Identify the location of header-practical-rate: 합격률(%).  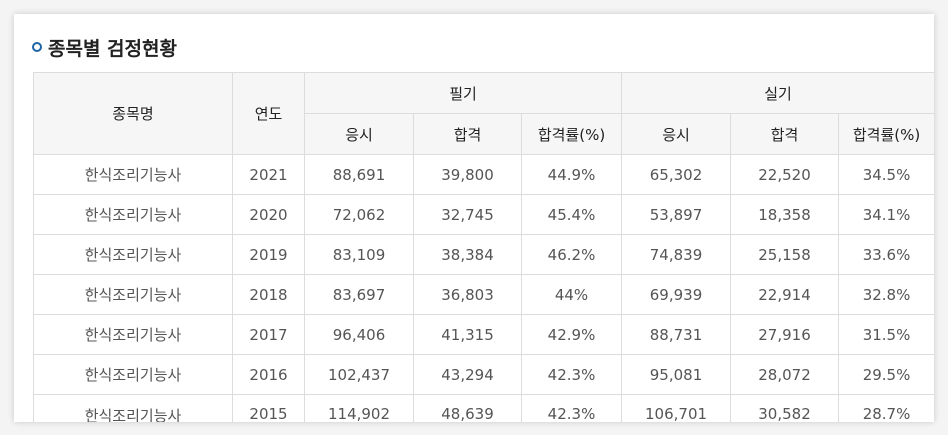
(886, 134).